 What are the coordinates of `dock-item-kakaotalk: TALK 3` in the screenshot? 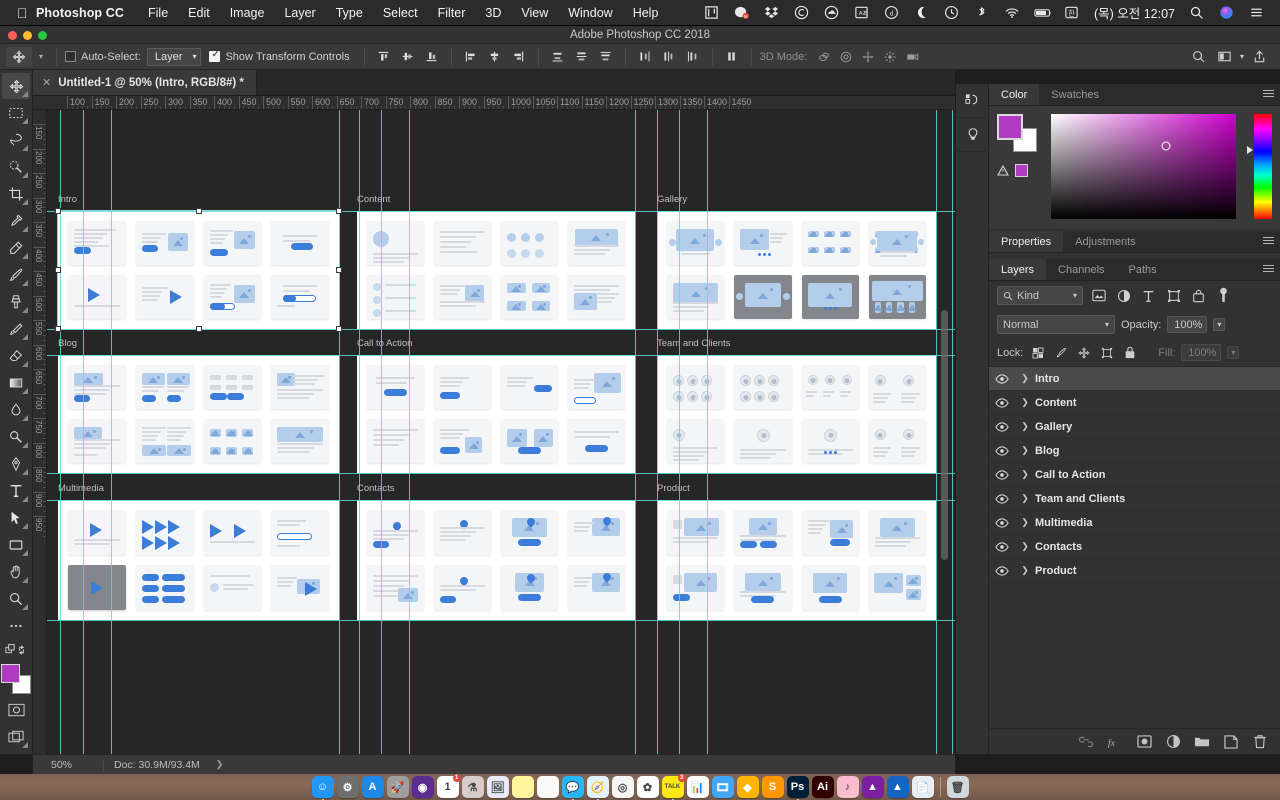 It's located at (673, 787).